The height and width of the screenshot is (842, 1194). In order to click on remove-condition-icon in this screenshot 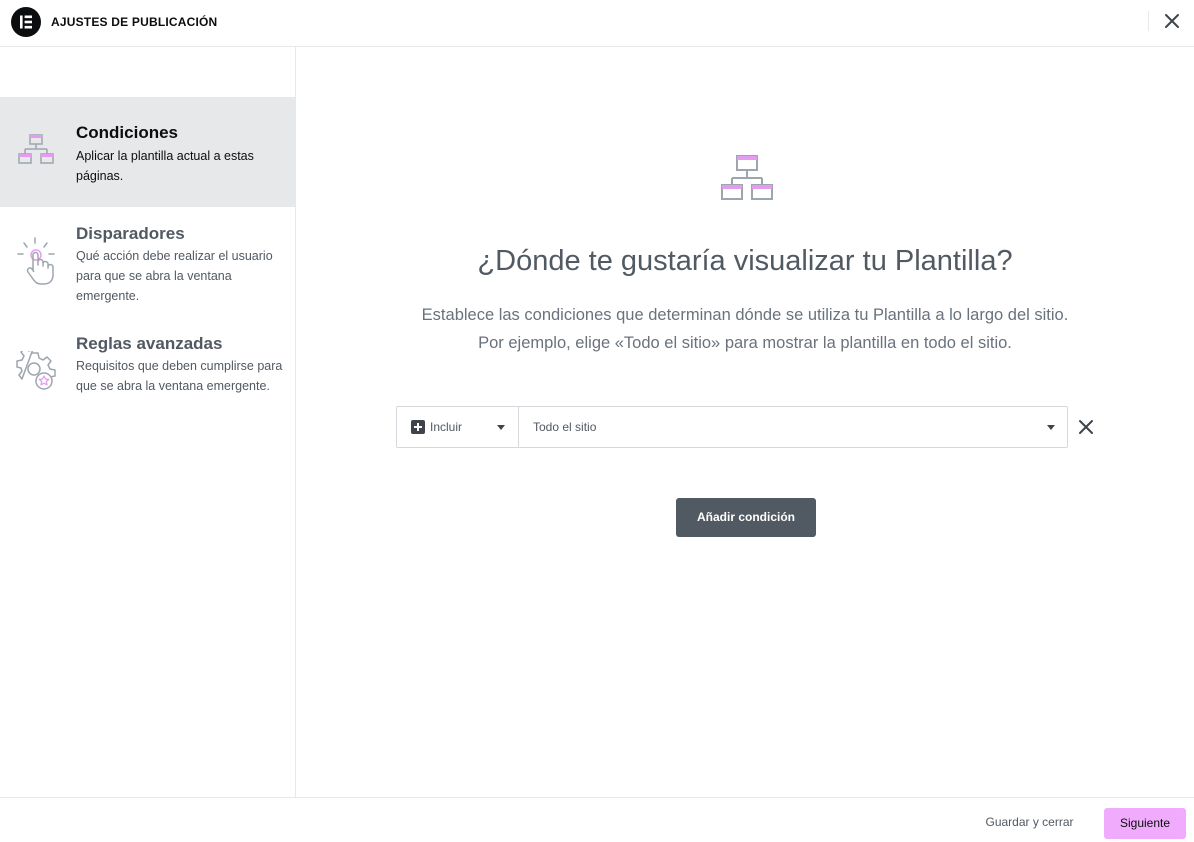, I will do `click(1086, 427)`.